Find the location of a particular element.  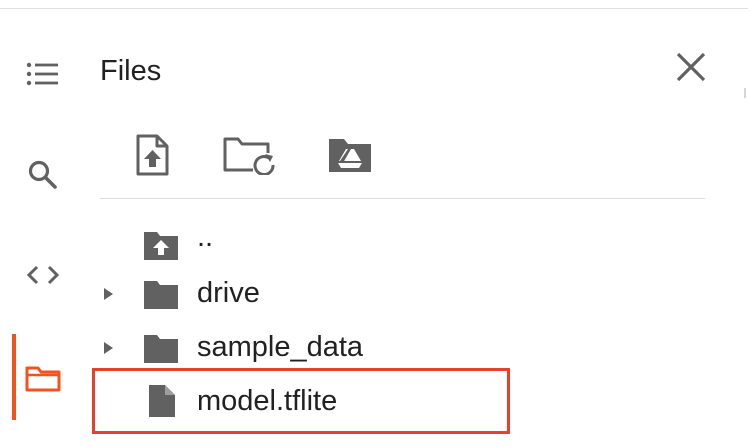

code-snippets-button is located at coordinates (43, 275).